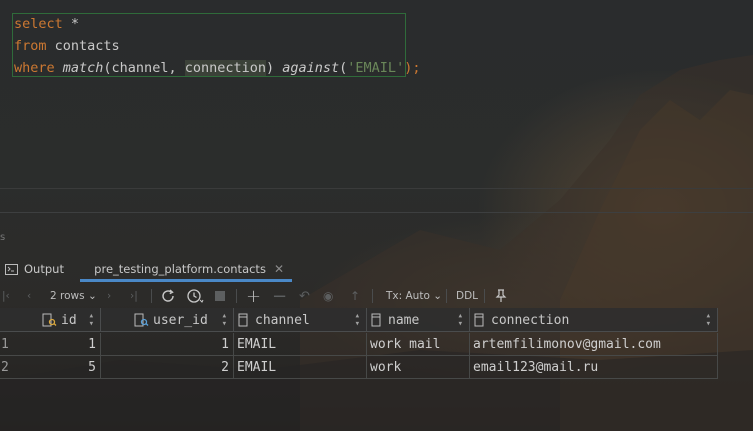 This screenshot has width=753, height=431. I want to click on tab-label: Output, so click(44, 269).